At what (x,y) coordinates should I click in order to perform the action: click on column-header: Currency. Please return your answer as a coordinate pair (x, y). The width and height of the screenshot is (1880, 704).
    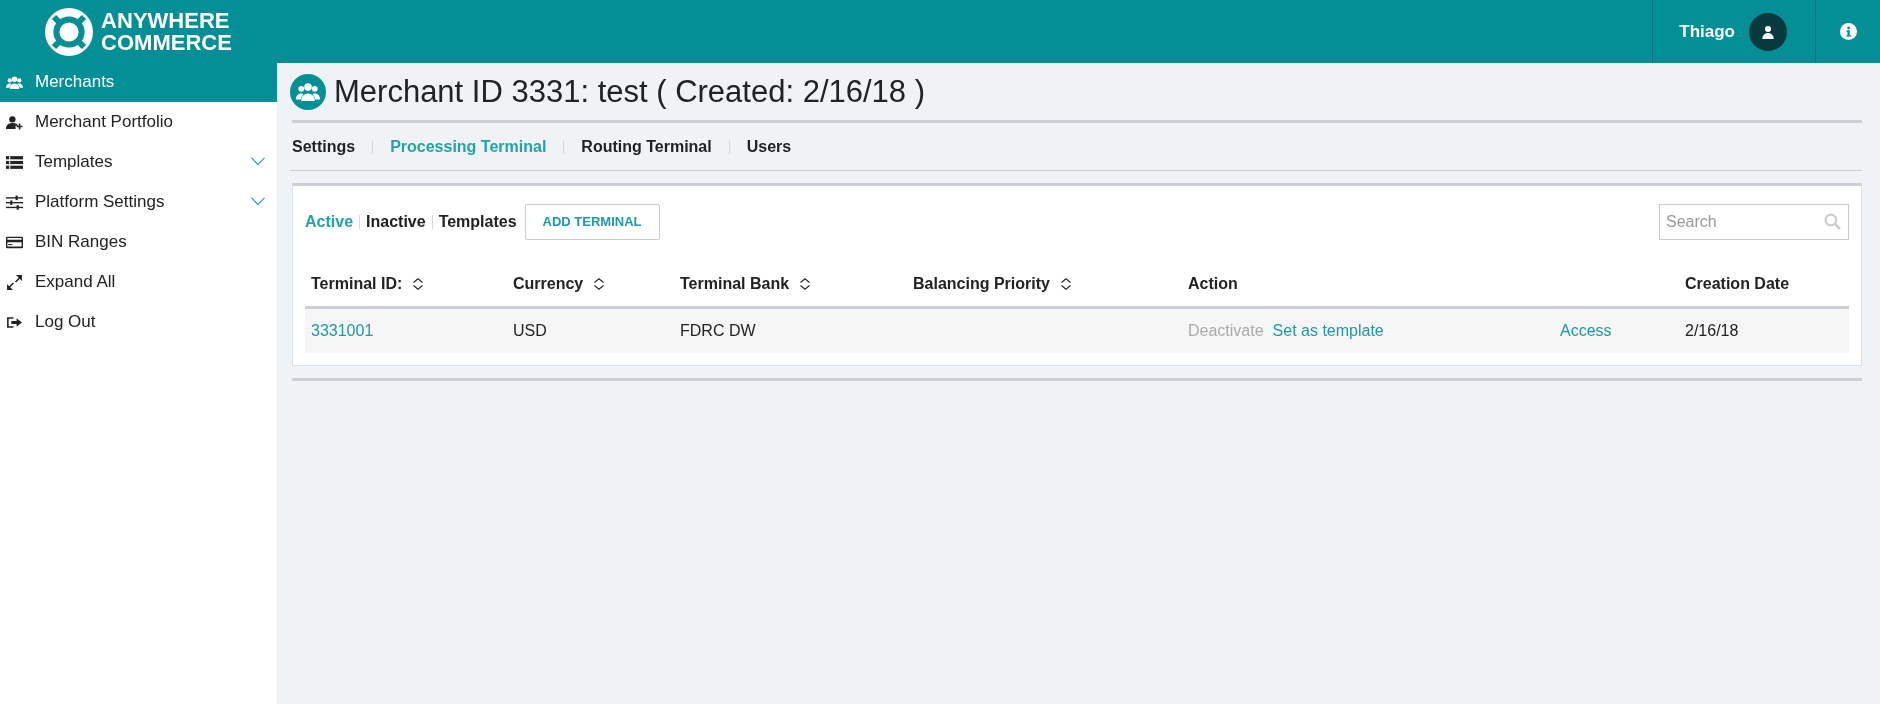
    Looking at the image, I should click on (548, 284).